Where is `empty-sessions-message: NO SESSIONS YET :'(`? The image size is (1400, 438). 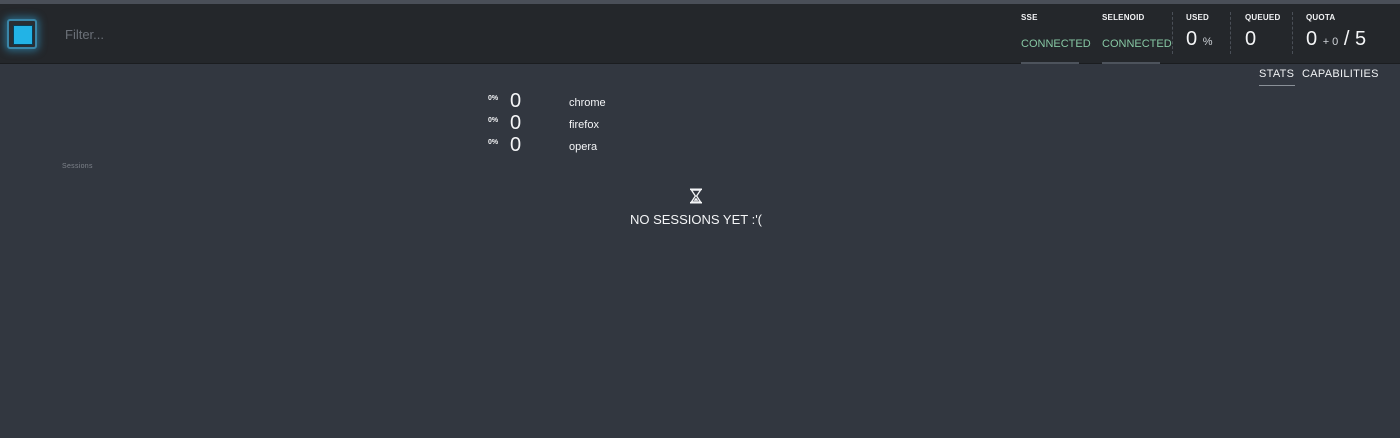 empty-sessions-message: NO SESSIONS YET :'( is located at coordinates (696, 219).